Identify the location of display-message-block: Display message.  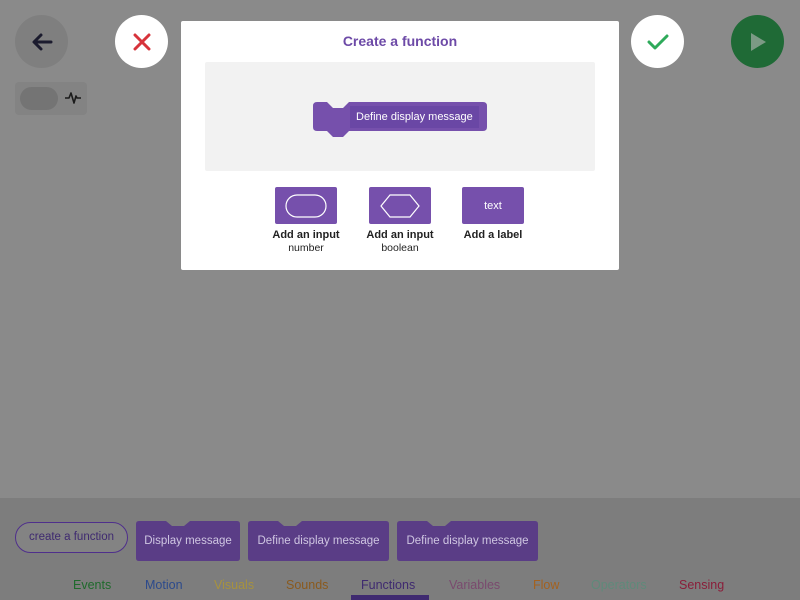
(188, 541).